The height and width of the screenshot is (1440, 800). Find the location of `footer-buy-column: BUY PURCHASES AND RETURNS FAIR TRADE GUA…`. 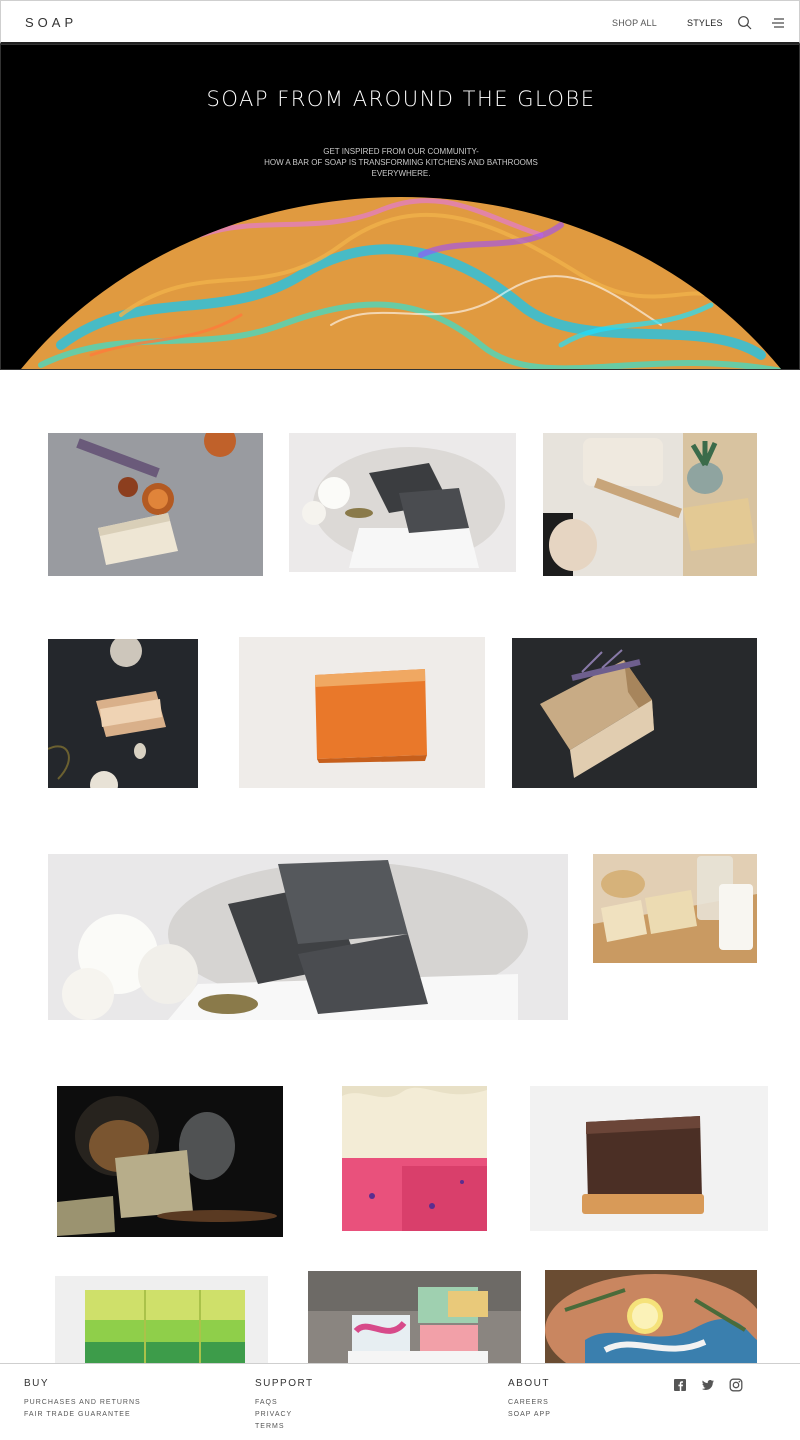

footer-buy-column: BUY PURCHASES AND RETURNS FAIR TRADE GUA… is located at coordinates (82, 1399).